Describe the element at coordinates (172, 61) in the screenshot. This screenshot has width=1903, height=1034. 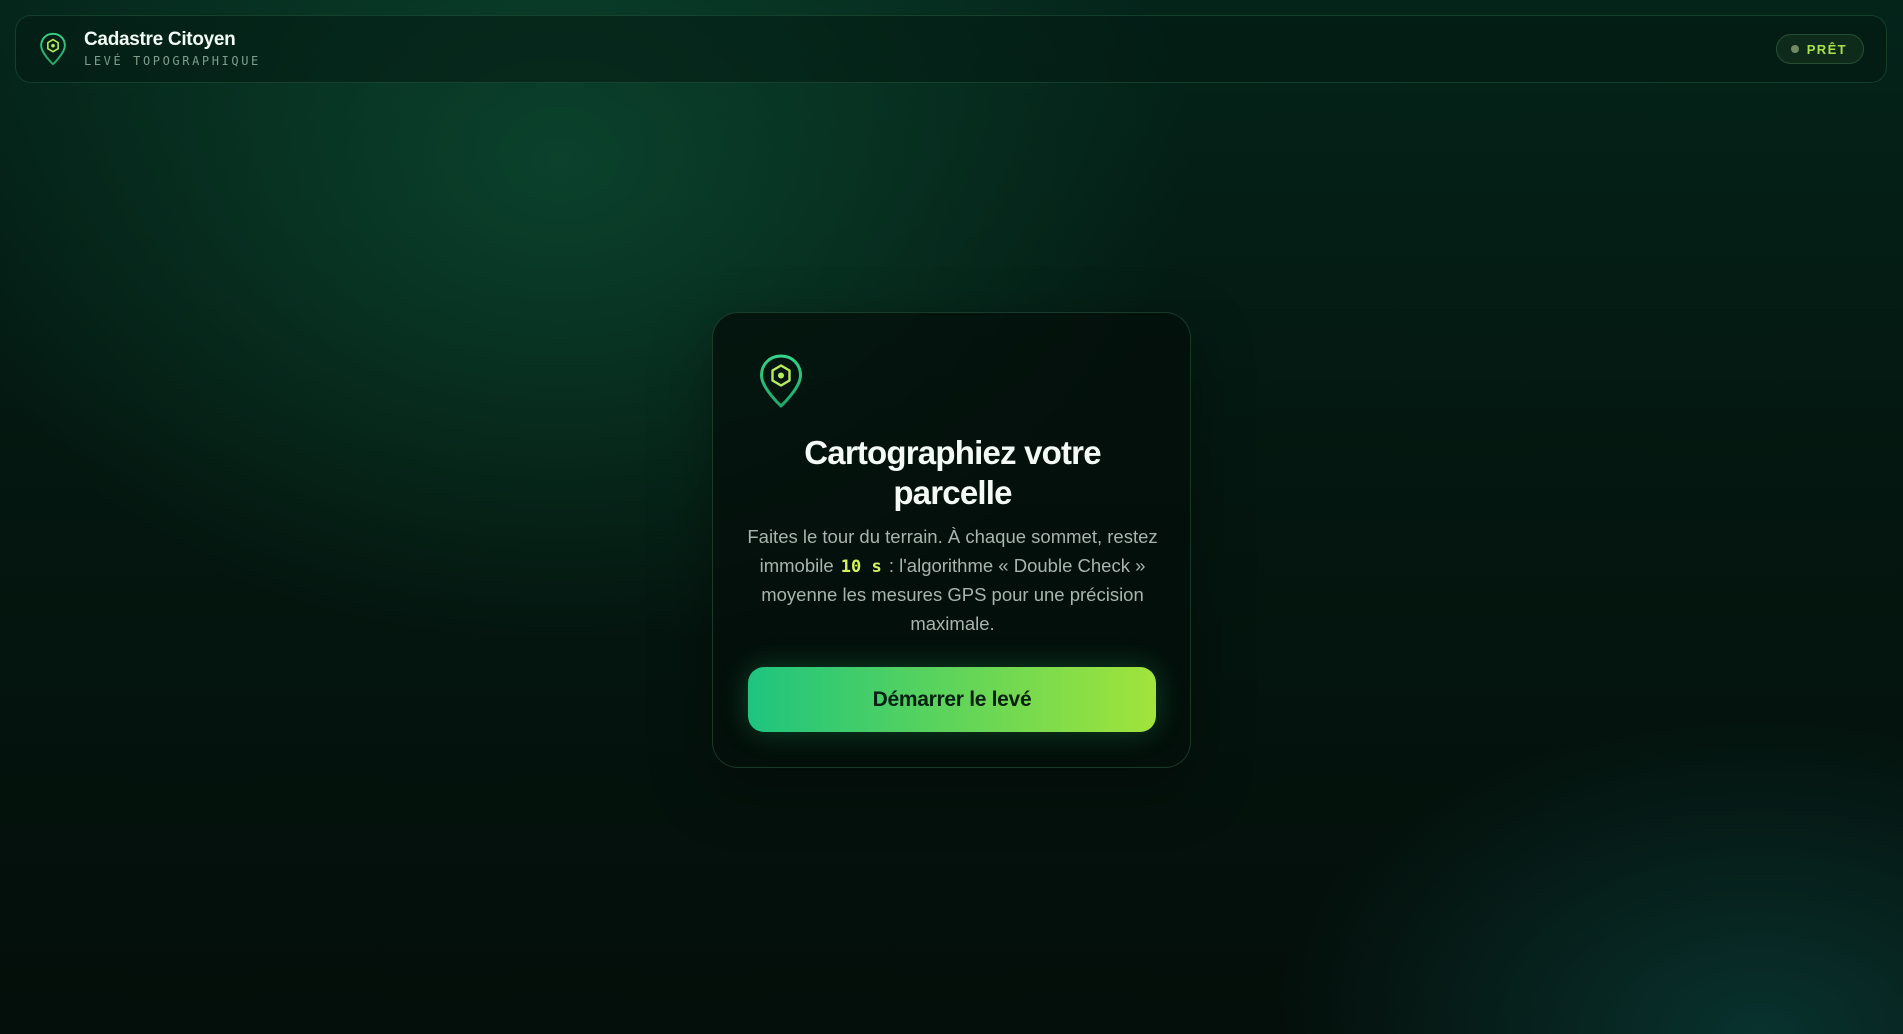
I see `brand-subtitle: LEVÉ TOPOGRAPHIQUE` at that location.